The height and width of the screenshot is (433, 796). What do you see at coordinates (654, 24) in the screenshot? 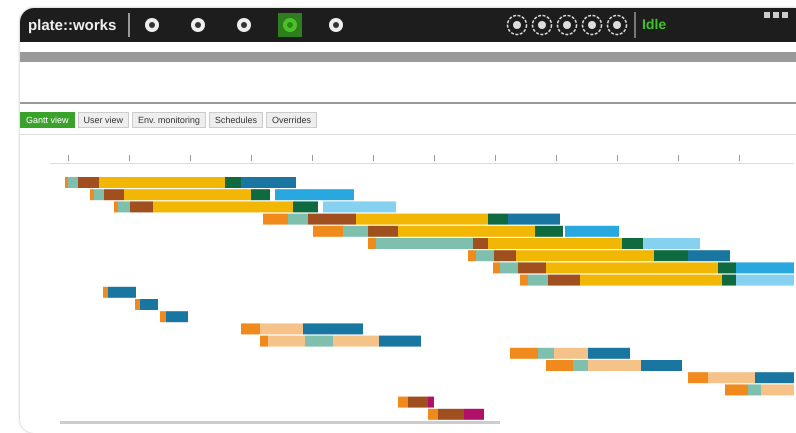
I see `status-text: Idle` at bounding box center [654, 24].